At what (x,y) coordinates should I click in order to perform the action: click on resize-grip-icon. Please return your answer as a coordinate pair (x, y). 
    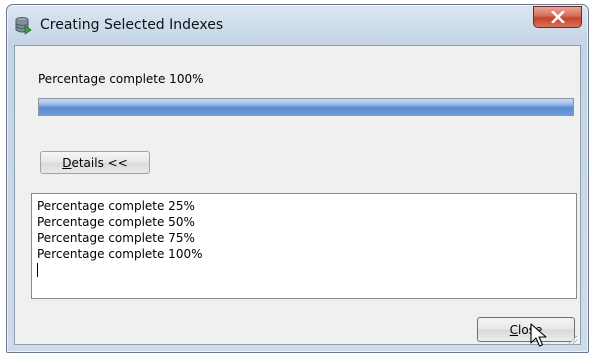
    Looking at the image, I should click on (572, 337).